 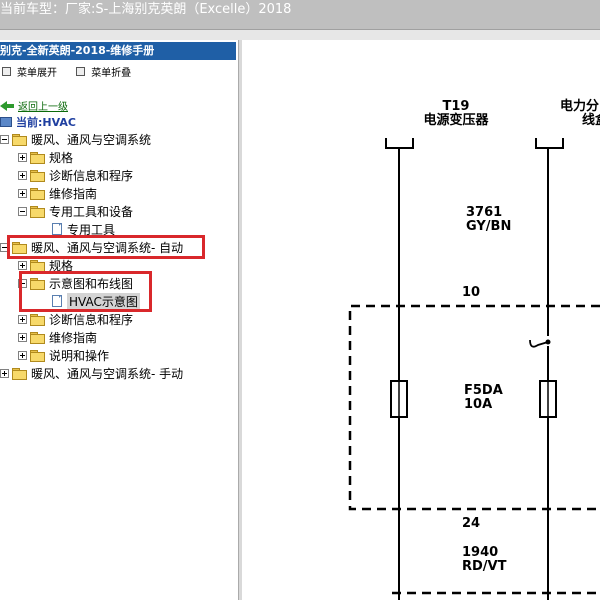 I want to click on tree-item-hvac: 暖风、通风与空调系统, so click(x=75, y=139).